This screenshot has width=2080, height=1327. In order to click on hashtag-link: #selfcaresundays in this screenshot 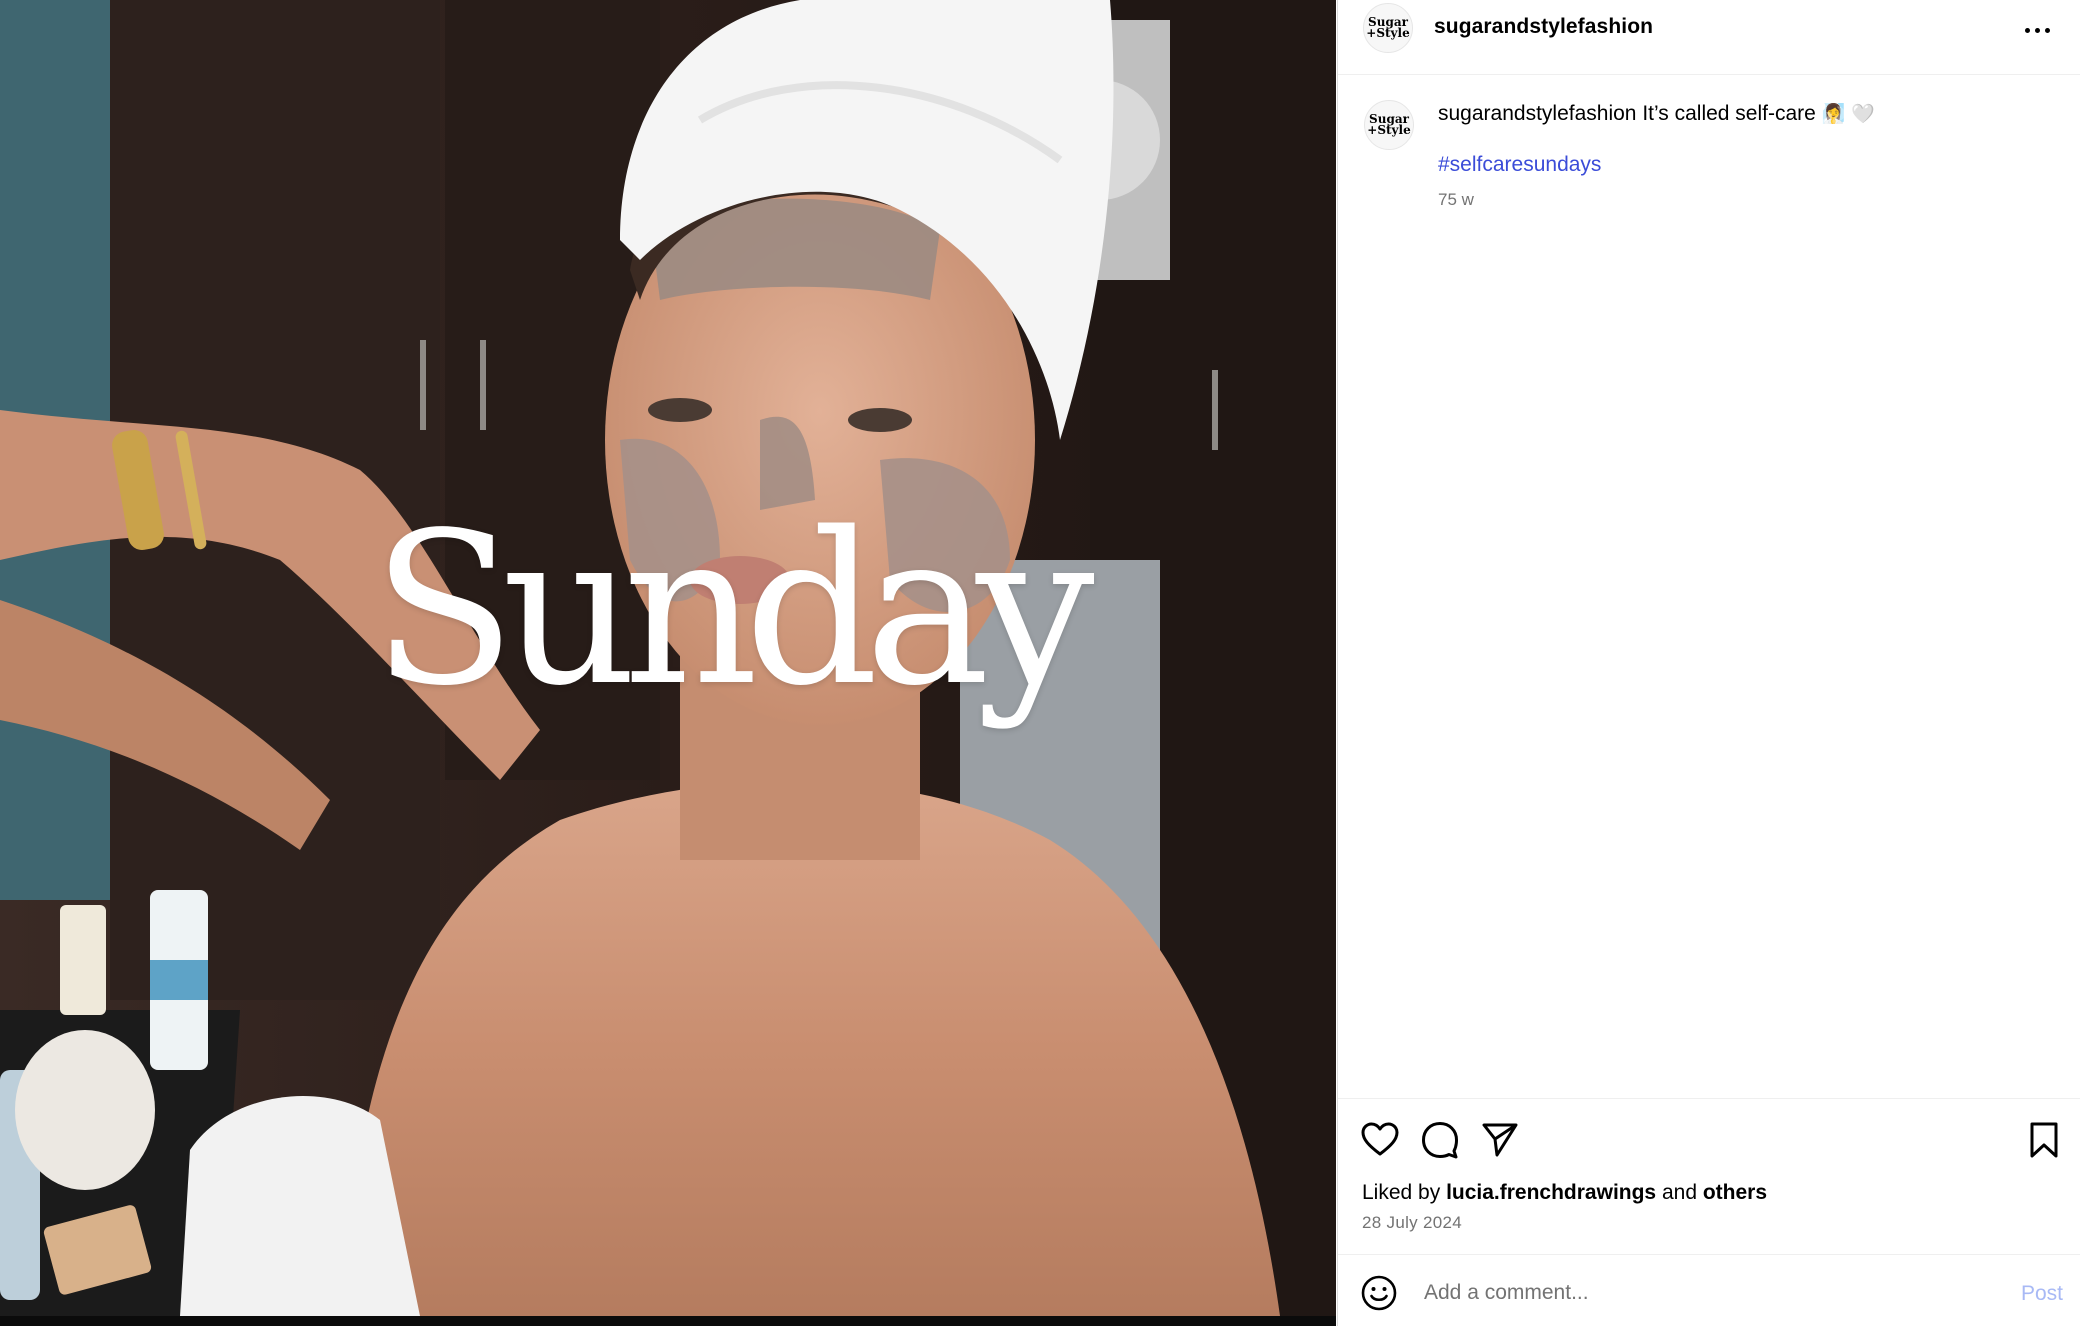, I will do `click(1519, 165)`.